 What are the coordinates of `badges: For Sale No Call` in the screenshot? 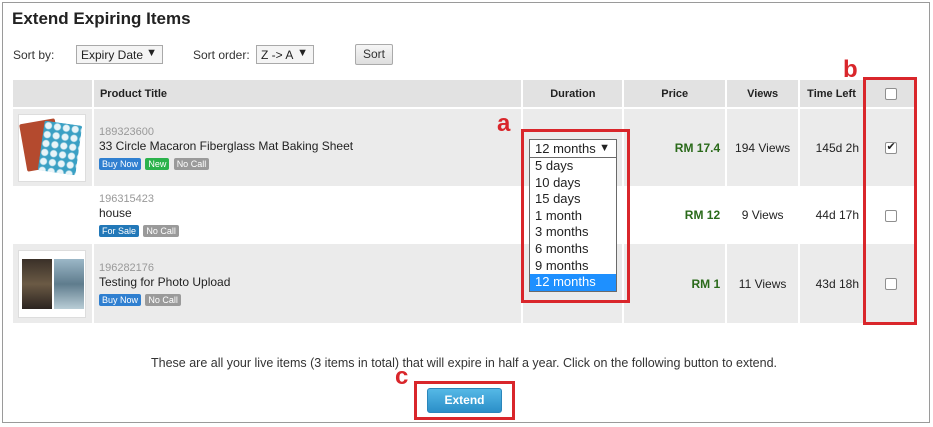 It's located at (309, 230).